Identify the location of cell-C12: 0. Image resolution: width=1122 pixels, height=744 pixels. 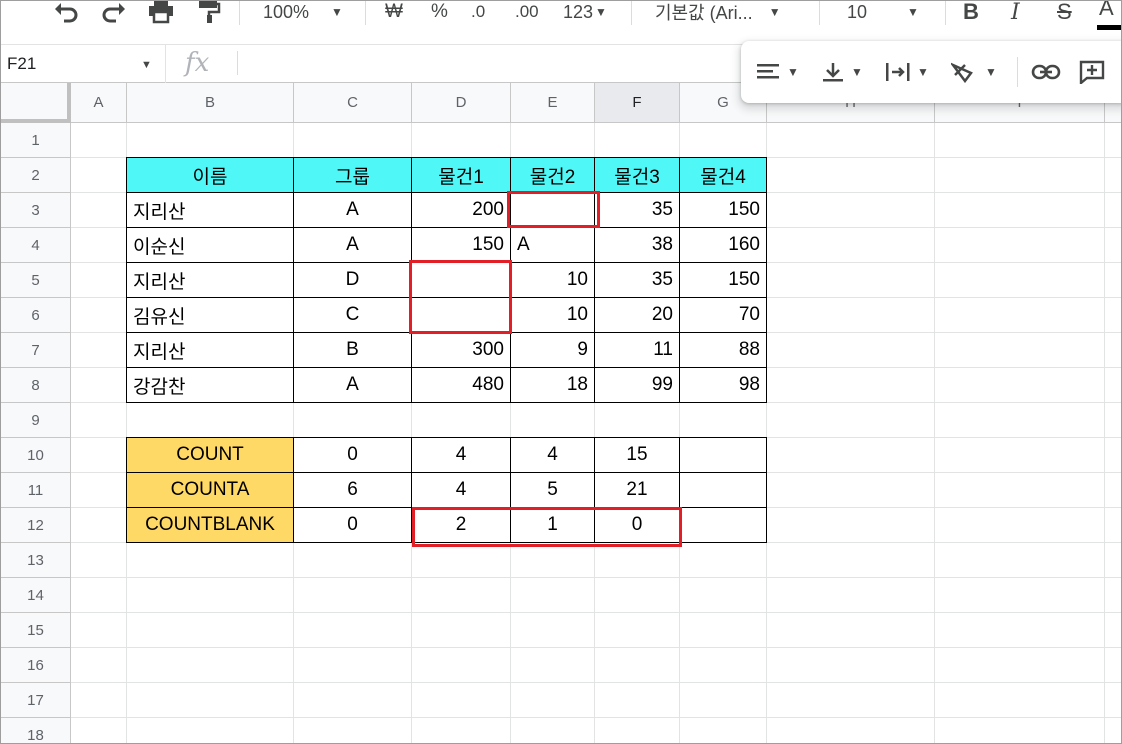
(352, 525).